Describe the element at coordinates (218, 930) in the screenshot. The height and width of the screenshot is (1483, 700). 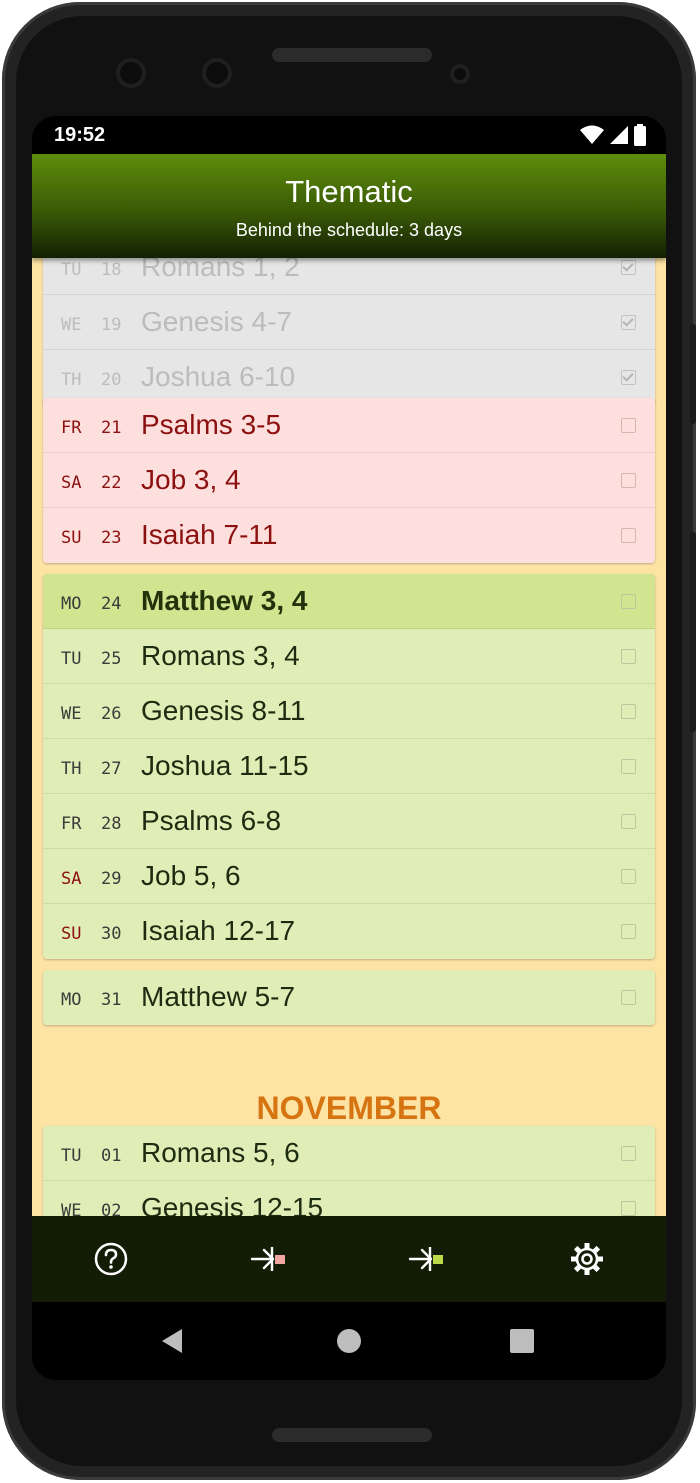
I see `reading-passage: Isaiah 12-17` at that location.